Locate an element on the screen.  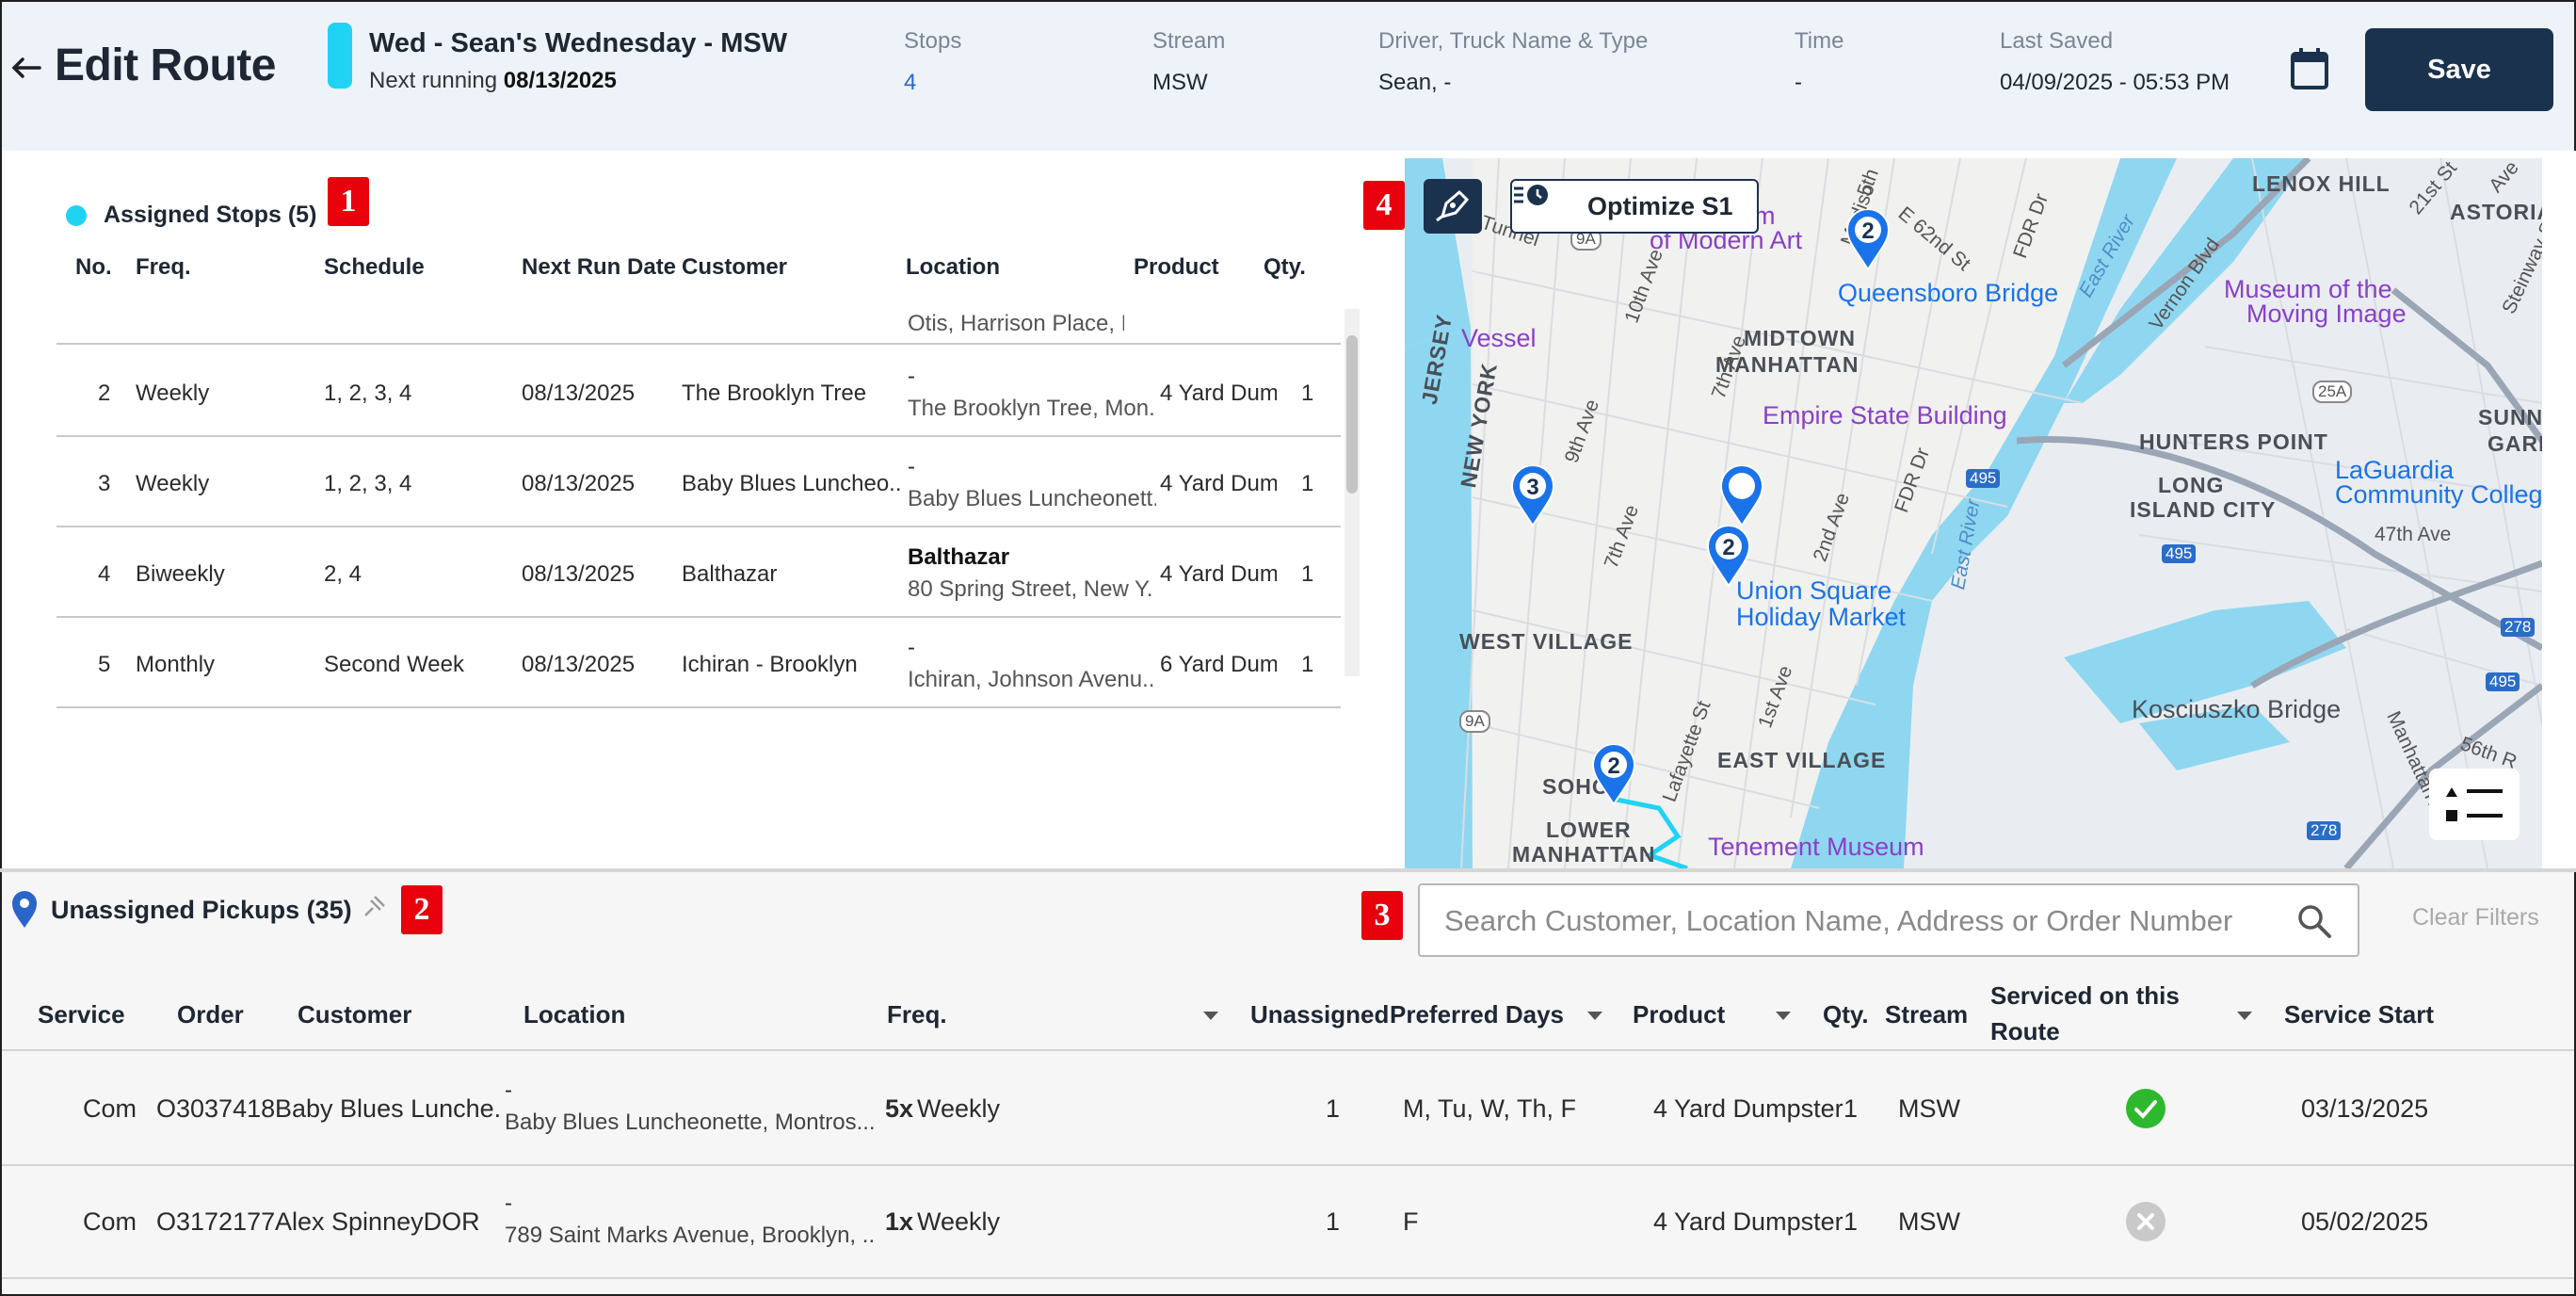
stops-label: Stops is located at coordinates (933, 41).